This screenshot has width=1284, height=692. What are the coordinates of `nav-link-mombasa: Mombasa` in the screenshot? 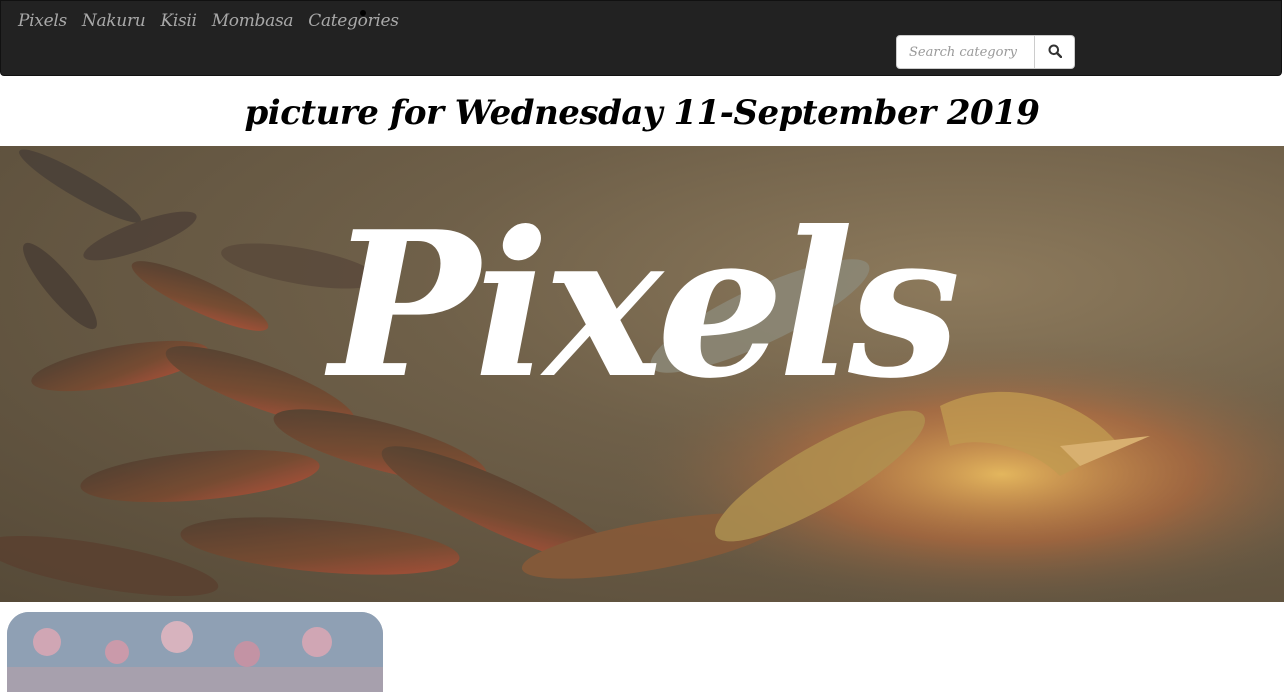 It's located at (253, 21).